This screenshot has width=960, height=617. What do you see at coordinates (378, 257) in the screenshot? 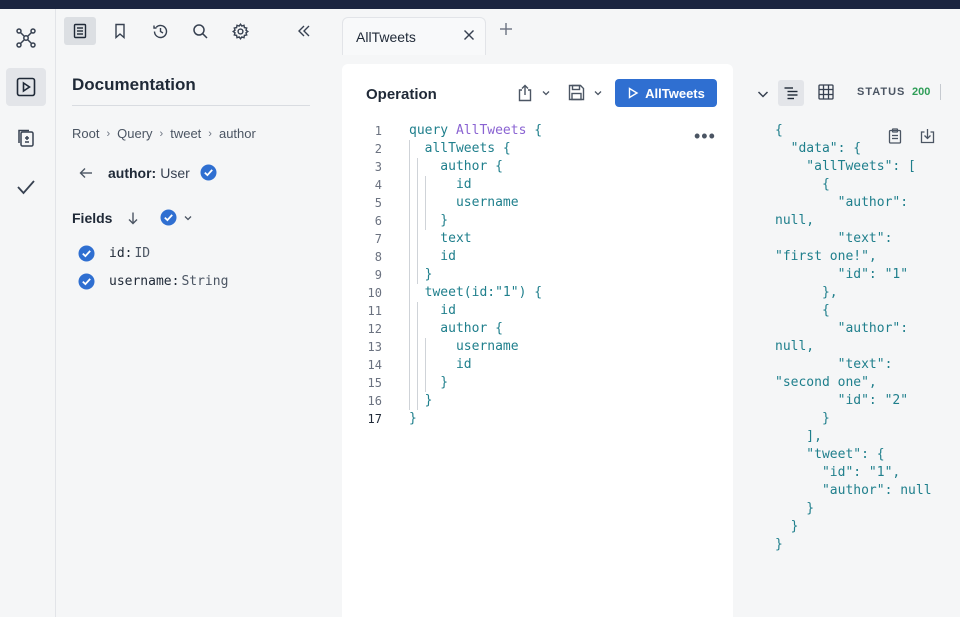
I see `line-number: 8` at bounding box center [378, 257].